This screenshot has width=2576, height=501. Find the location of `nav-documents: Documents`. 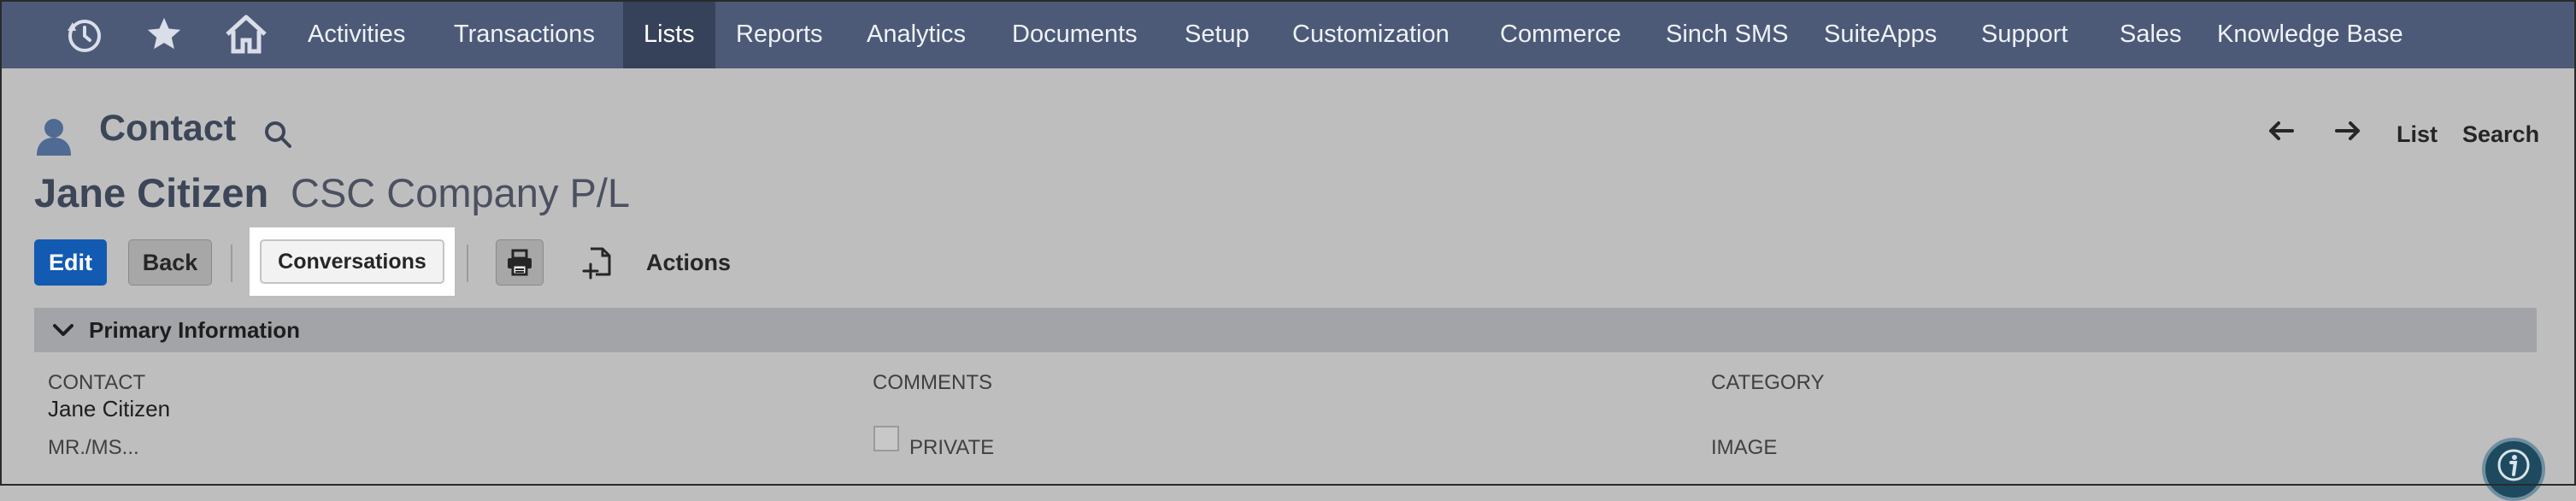

nav-documents: Documents is located at coordinates (1075, 34).